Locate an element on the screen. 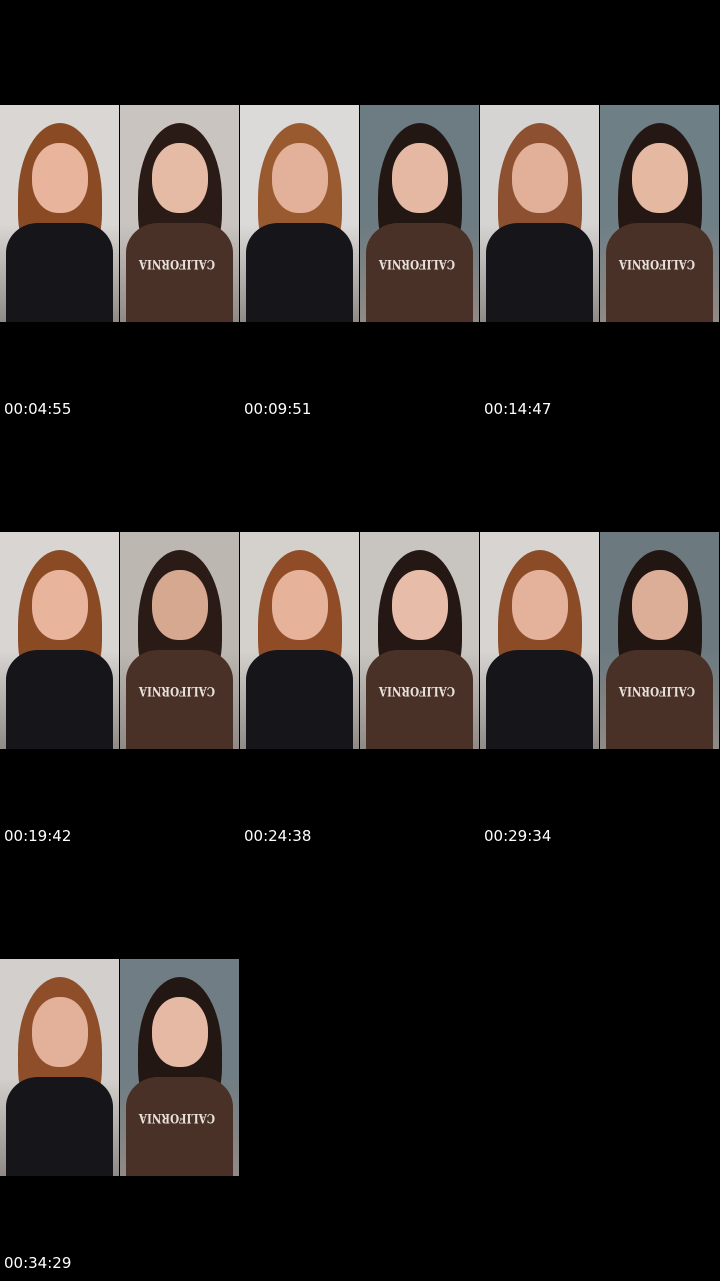 The height and width of the screenshot is (1281, 720). timestamp-label: 00:29:34 is located at coordinates (518, 836).